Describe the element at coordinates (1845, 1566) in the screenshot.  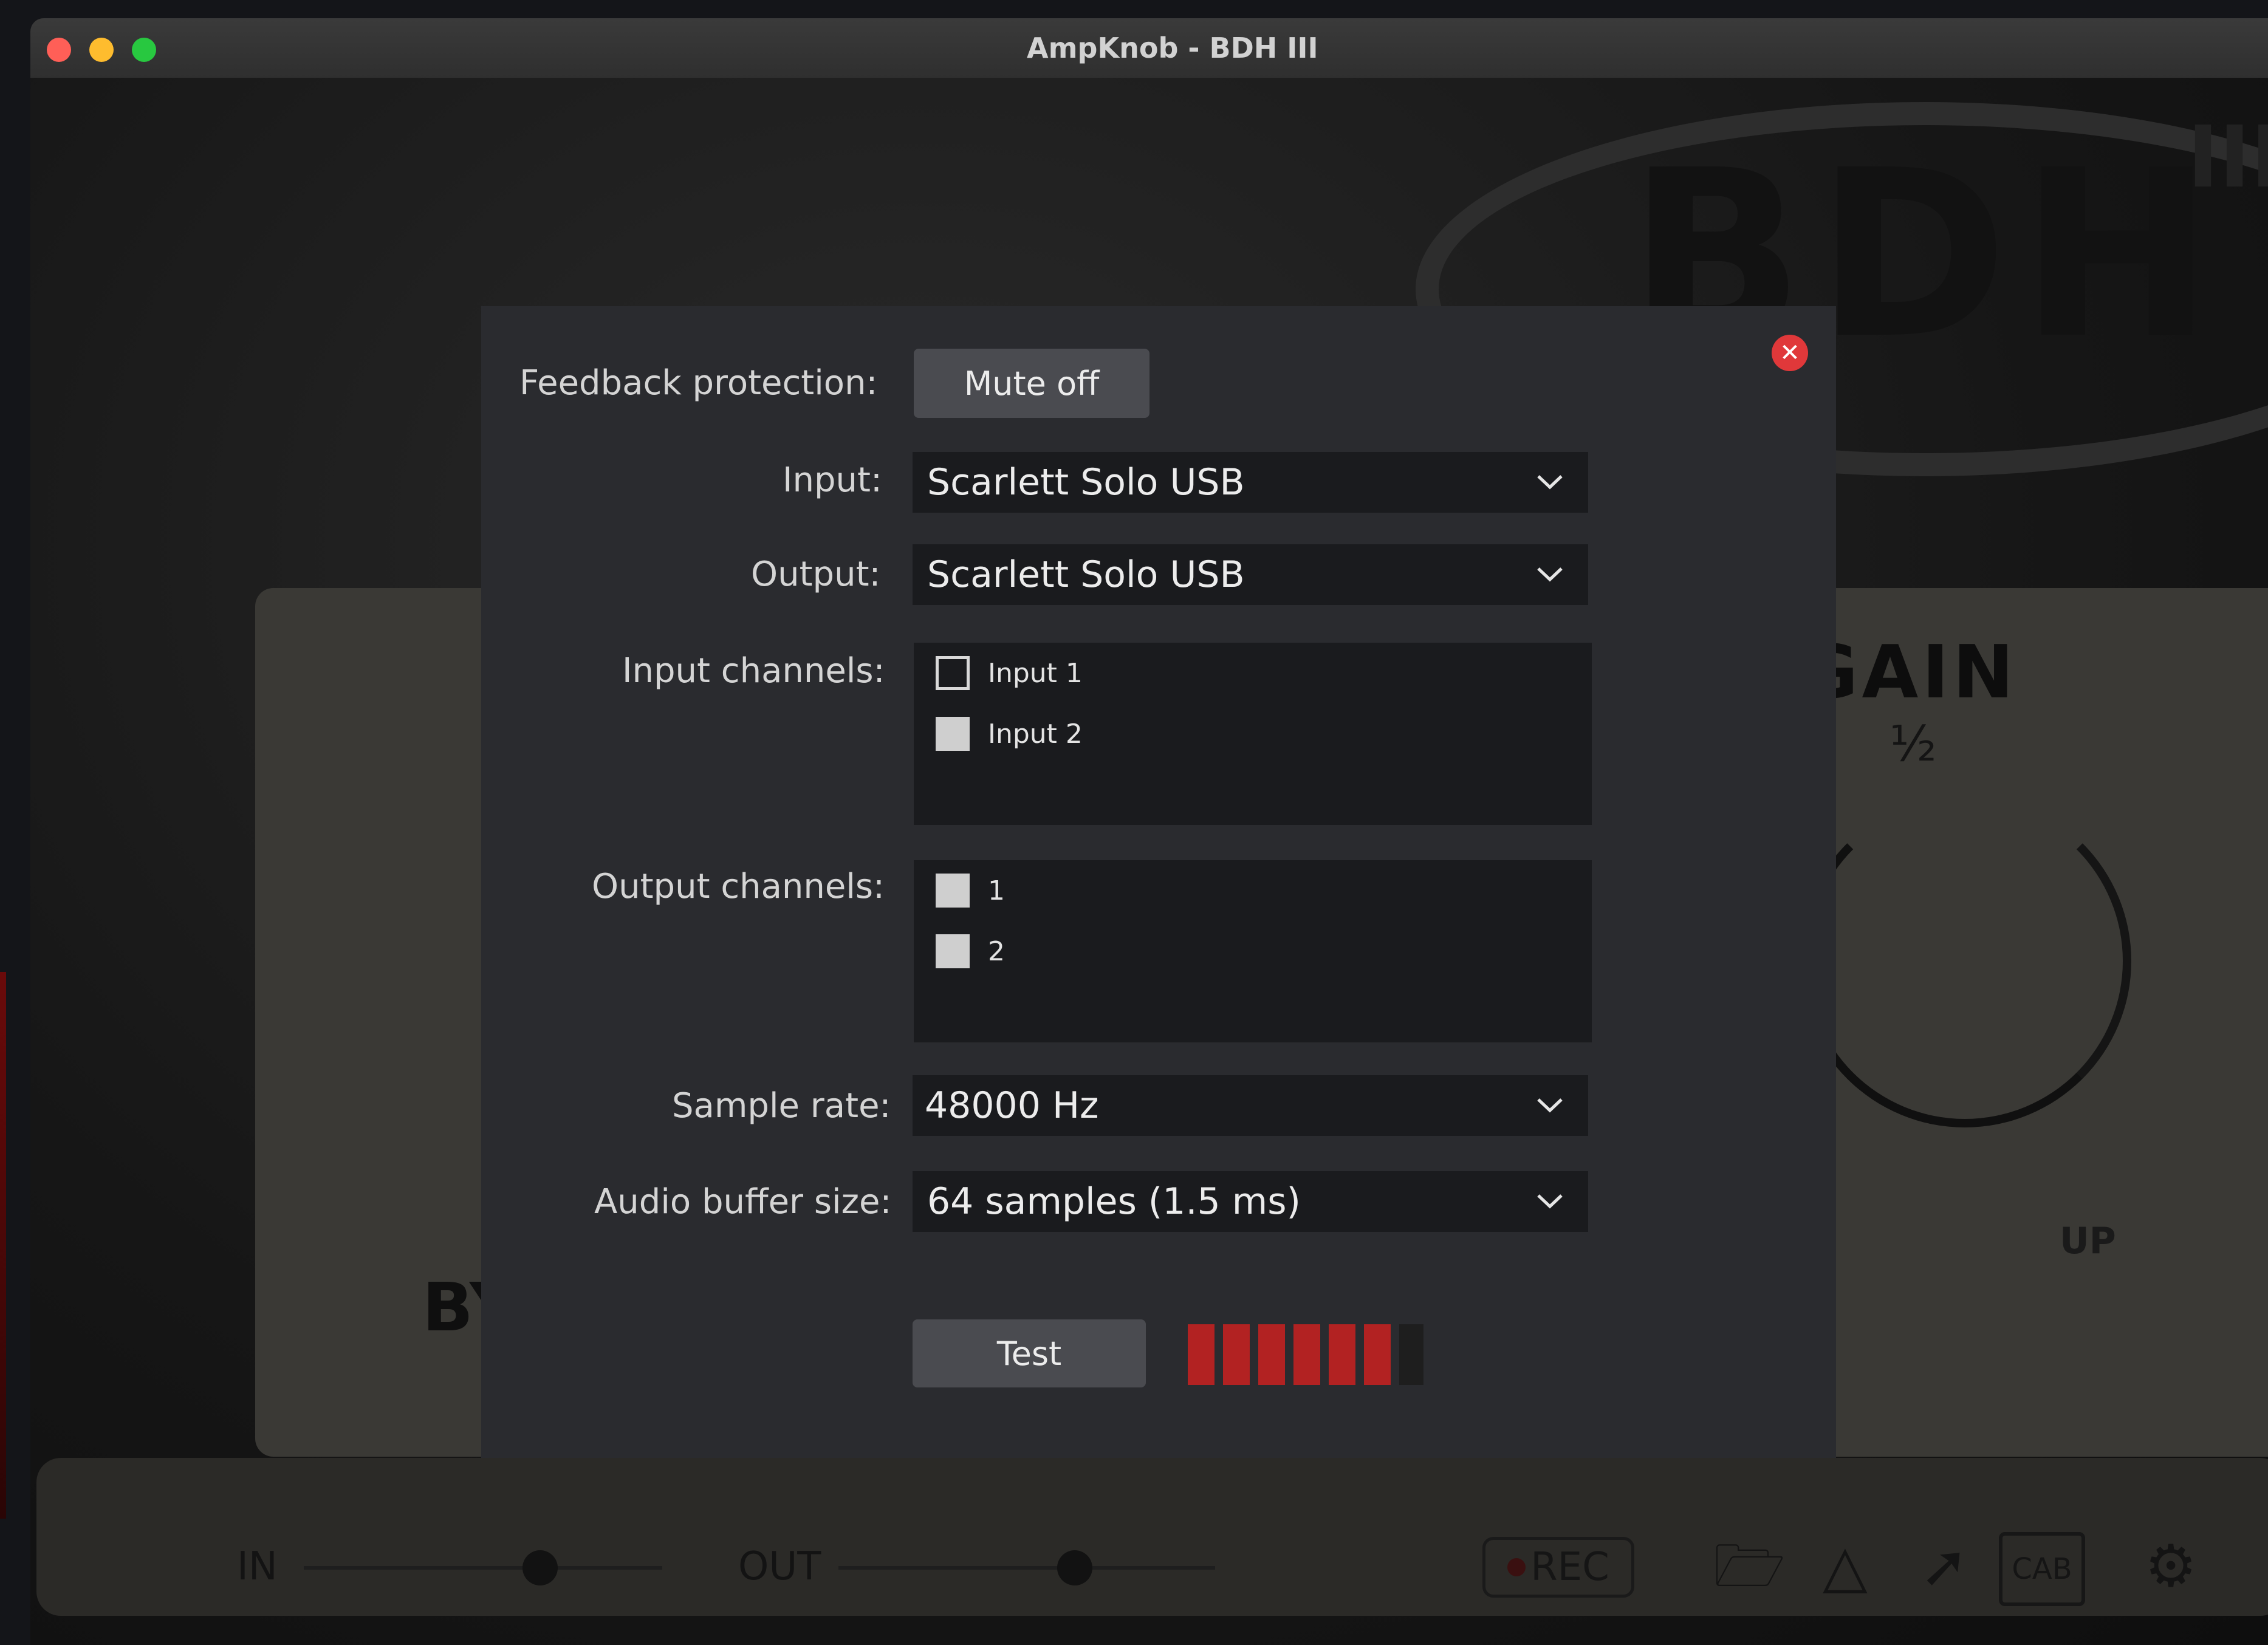
I see `metronome-icon: △` at that location.